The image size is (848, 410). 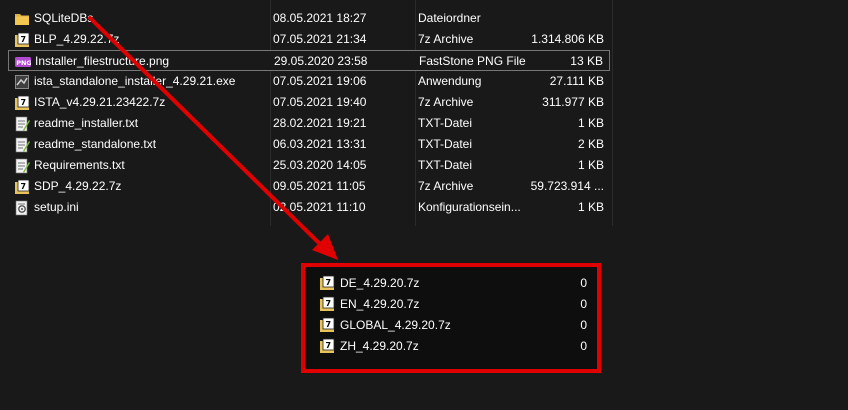 What do you see at coordinates (320, 144) in the screenshot?
I see `file-date: 06.03.2021 13:31` at bounding box center [320, 144].